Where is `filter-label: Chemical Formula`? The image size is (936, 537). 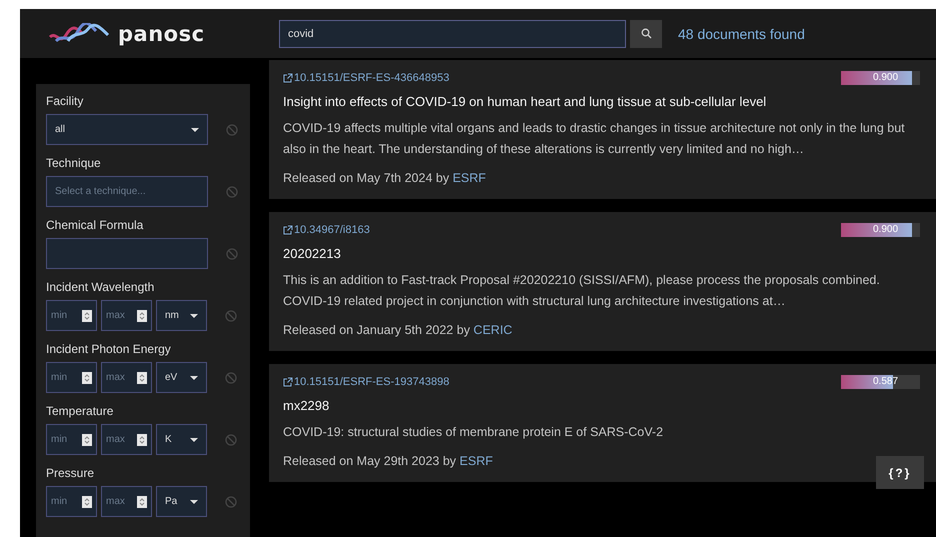
filter-label: Chemical Formula is located at coordinates (95, 225).